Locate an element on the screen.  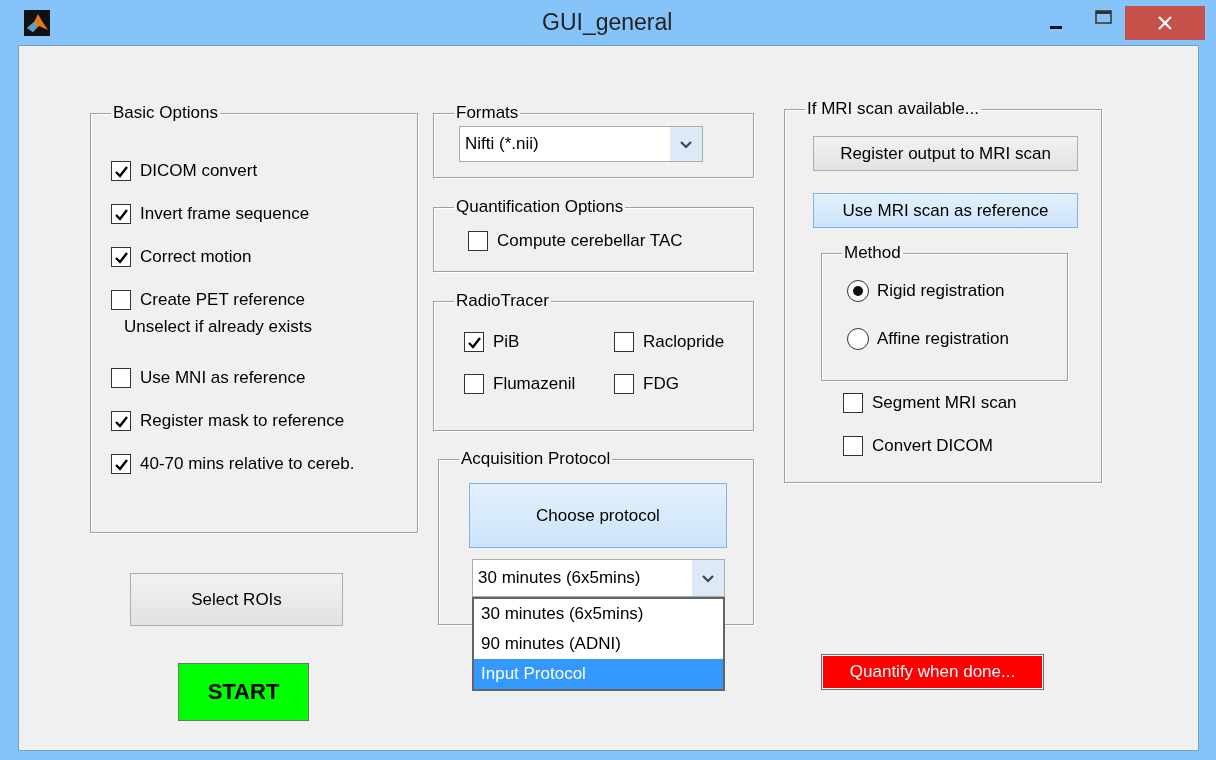
checkbox-label: Raclopride is located at coordinates (684, 342).